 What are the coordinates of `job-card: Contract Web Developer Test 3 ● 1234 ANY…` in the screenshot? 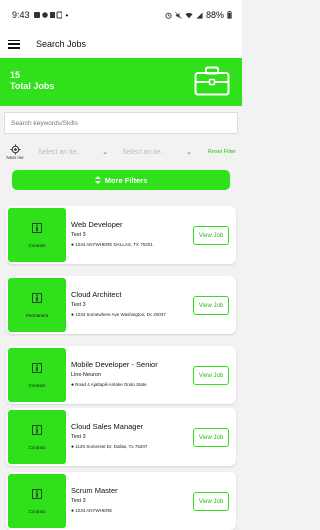 It's located at (121, 235).